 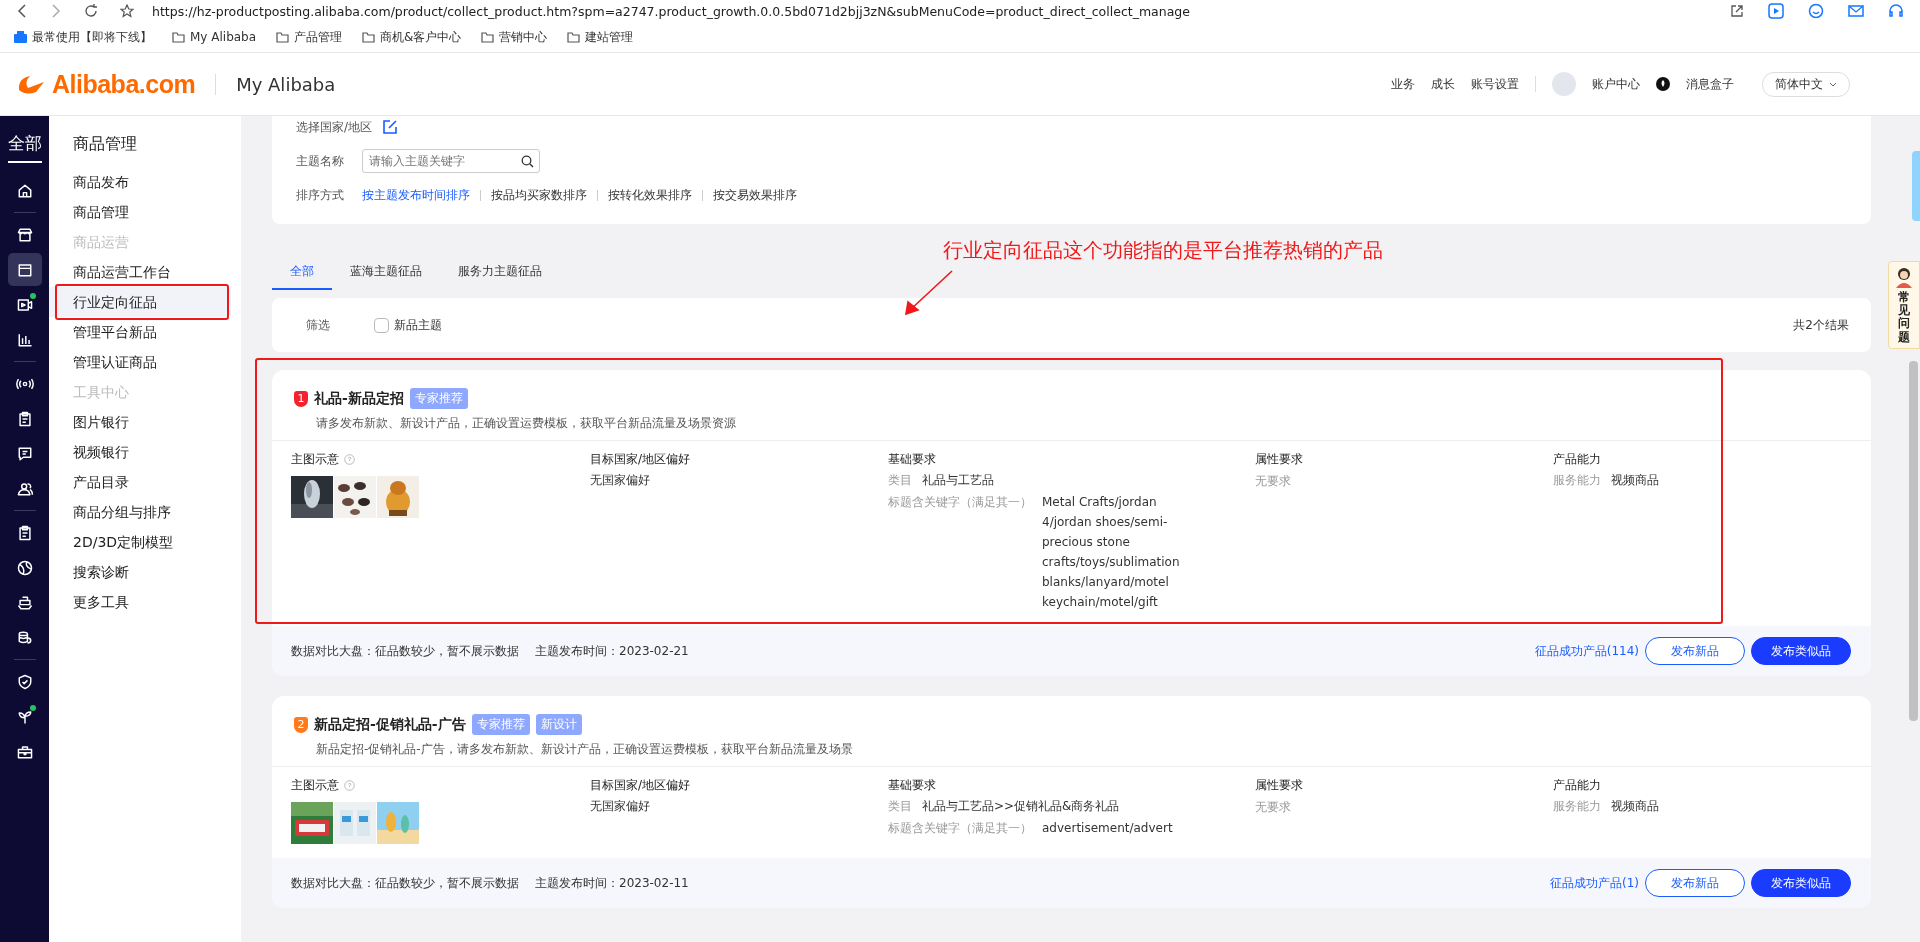 I want to click on person-icon, so click(x=1904, y=277).